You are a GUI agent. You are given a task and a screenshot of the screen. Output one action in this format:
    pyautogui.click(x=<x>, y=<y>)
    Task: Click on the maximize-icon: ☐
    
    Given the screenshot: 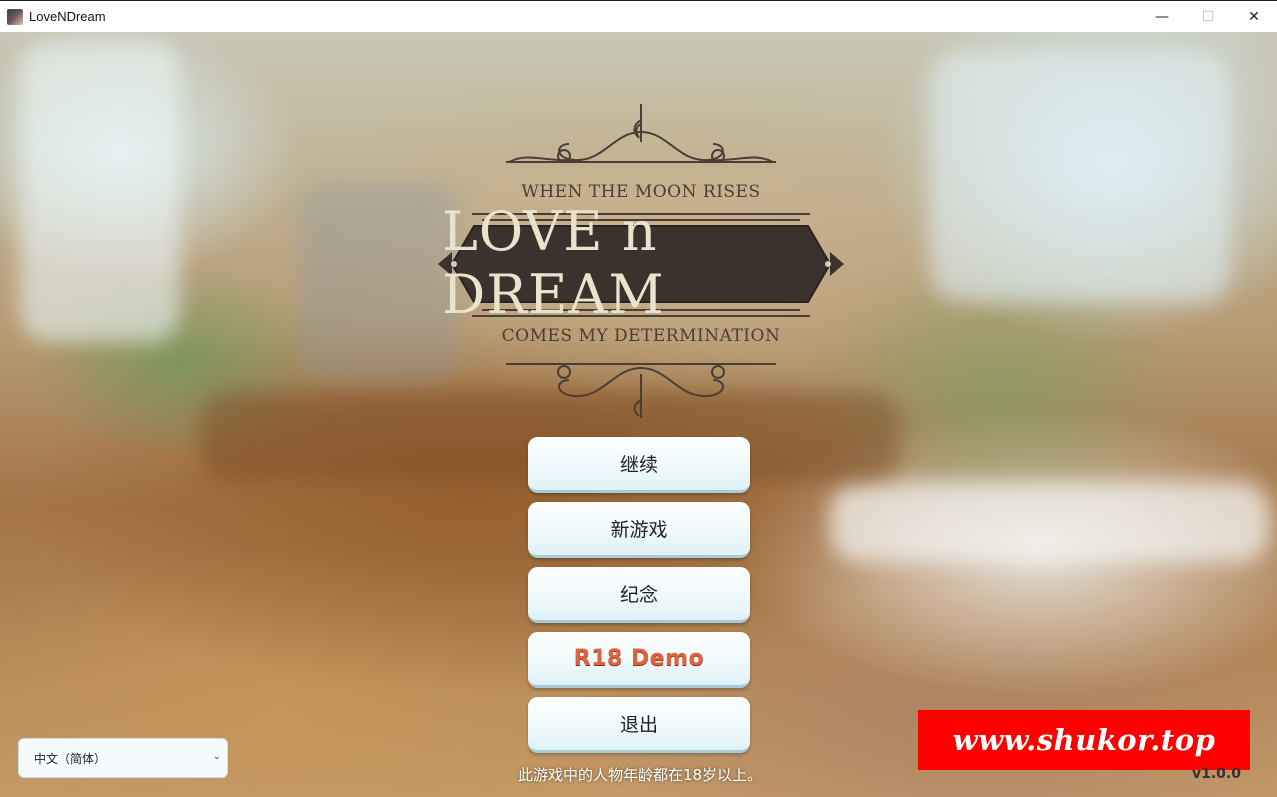 What is the action you would take?
    pyautogui.click(x=1208, y=17)
    